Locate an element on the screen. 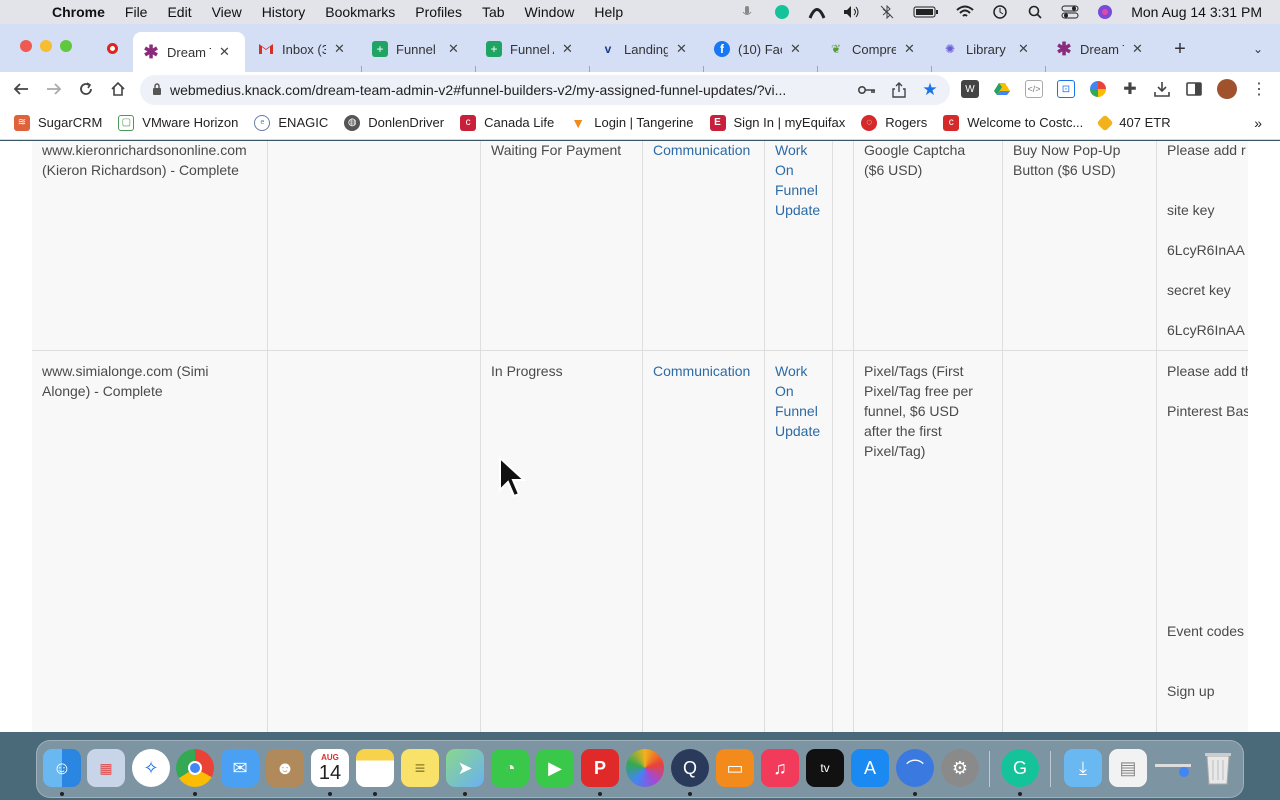  launchpad-icon: ▦ is located at coordinates (106, 768).